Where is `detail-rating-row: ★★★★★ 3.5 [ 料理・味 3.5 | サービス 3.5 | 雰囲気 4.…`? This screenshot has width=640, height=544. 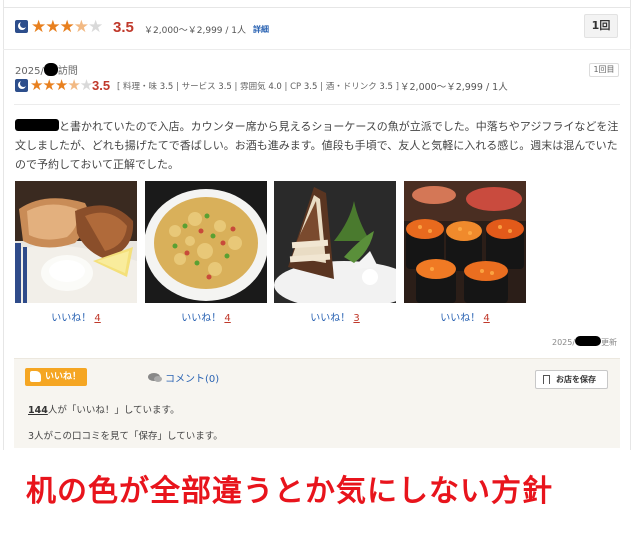
detail-rating-row: ★★★★★ 3.5 [ 料理・味 3.5 | サービス 3.5 | 雰囲気 4.… is located at coordinates (317, 85).